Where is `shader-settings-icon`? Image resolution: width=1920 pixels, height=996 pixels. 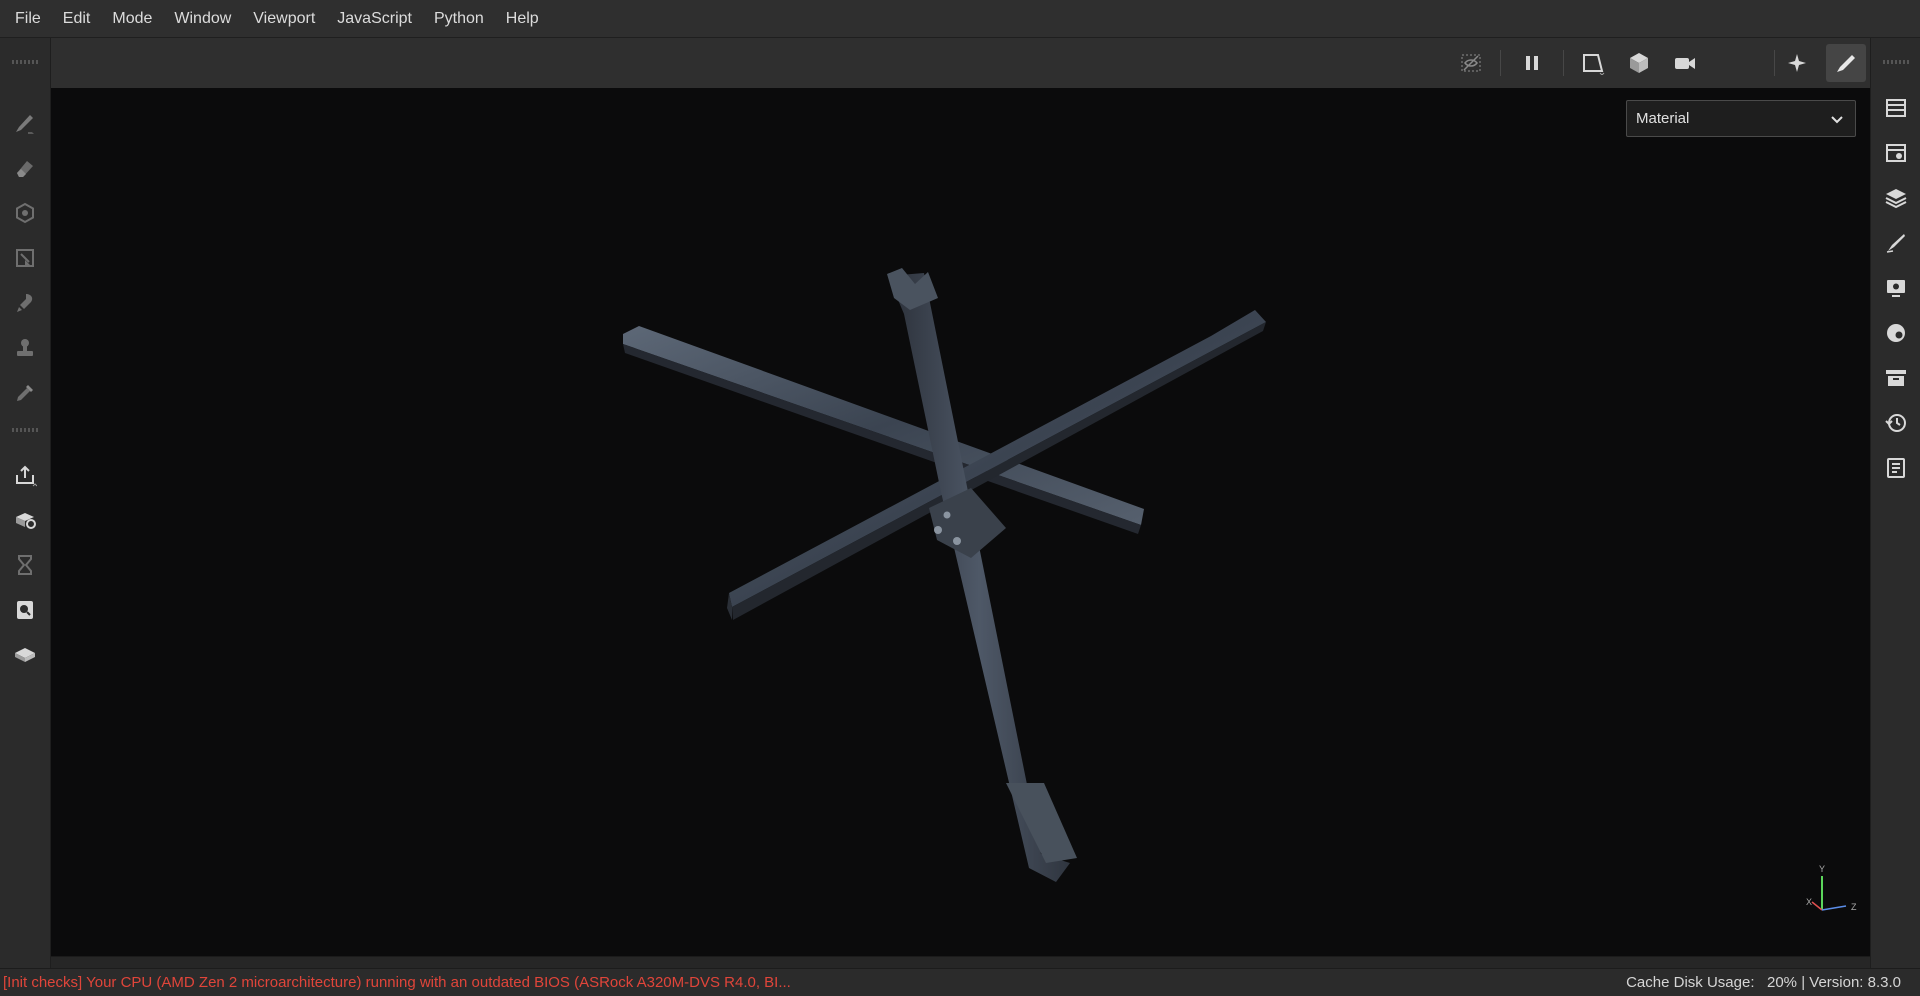 shader-settings-icon is located at coordinates (1896, 333).